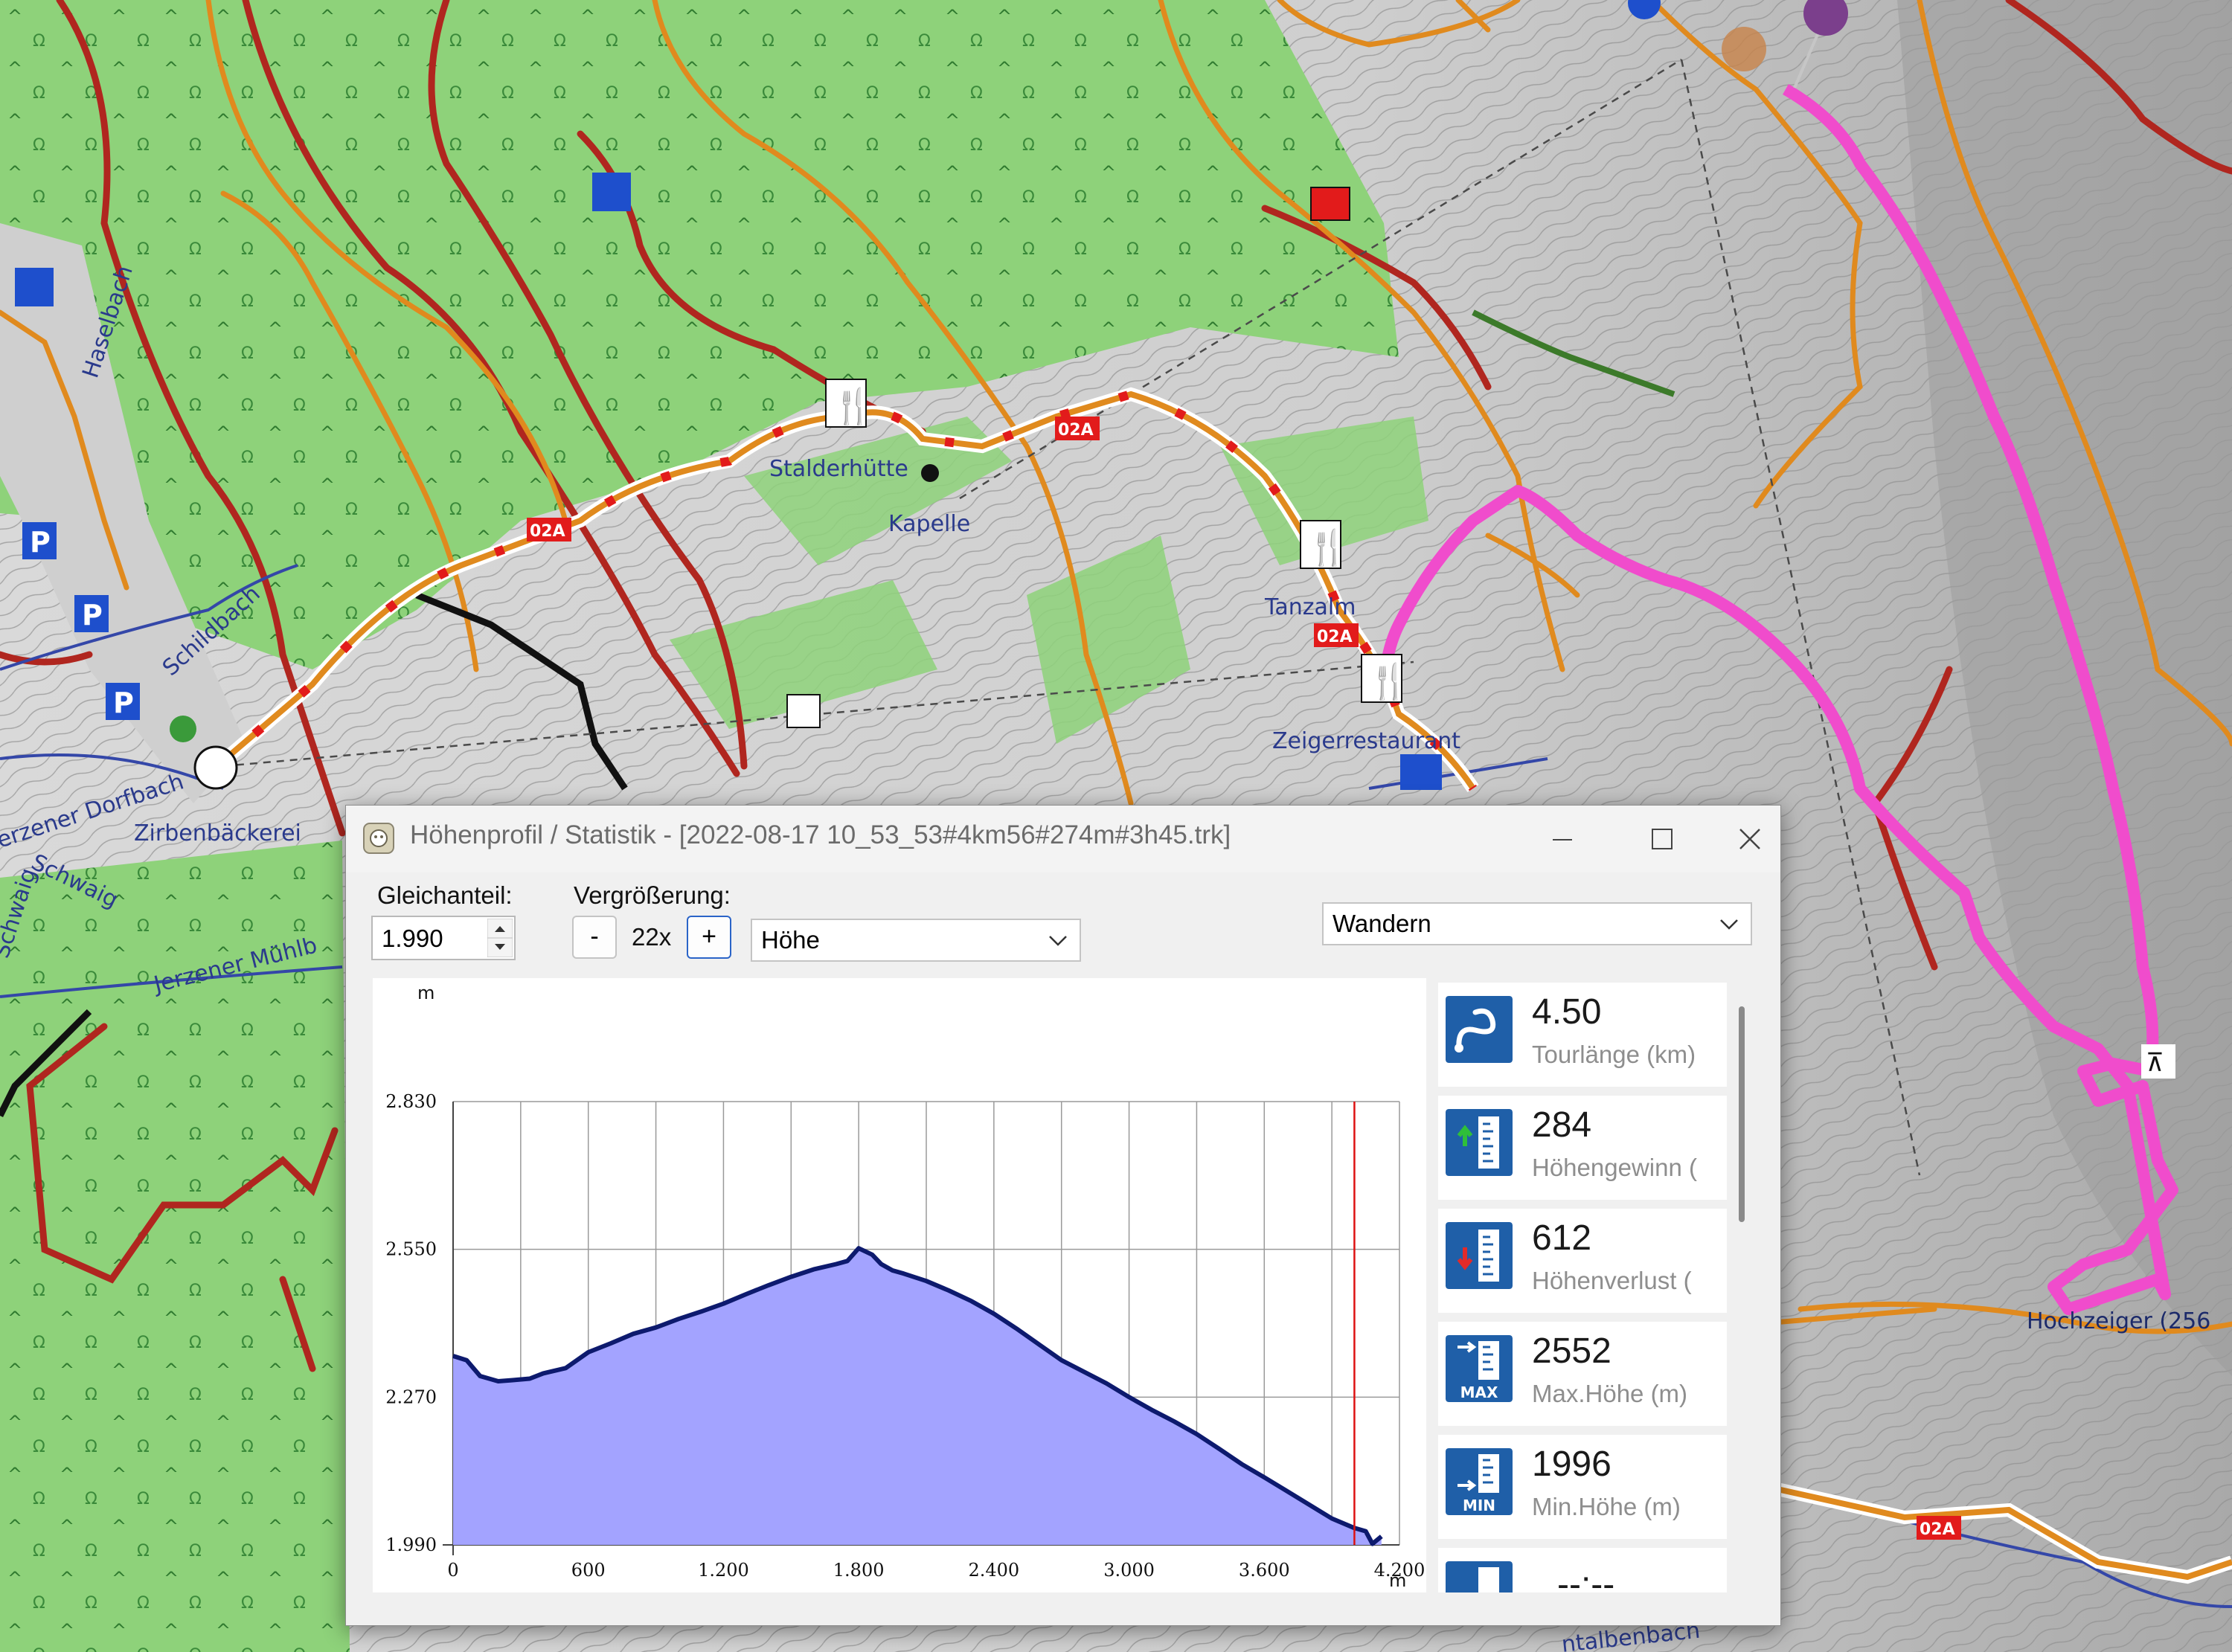 The image size is (2232, 1652). I want to click on stat-caption-gain: Höhengewinn (, so click(1614, 1168).